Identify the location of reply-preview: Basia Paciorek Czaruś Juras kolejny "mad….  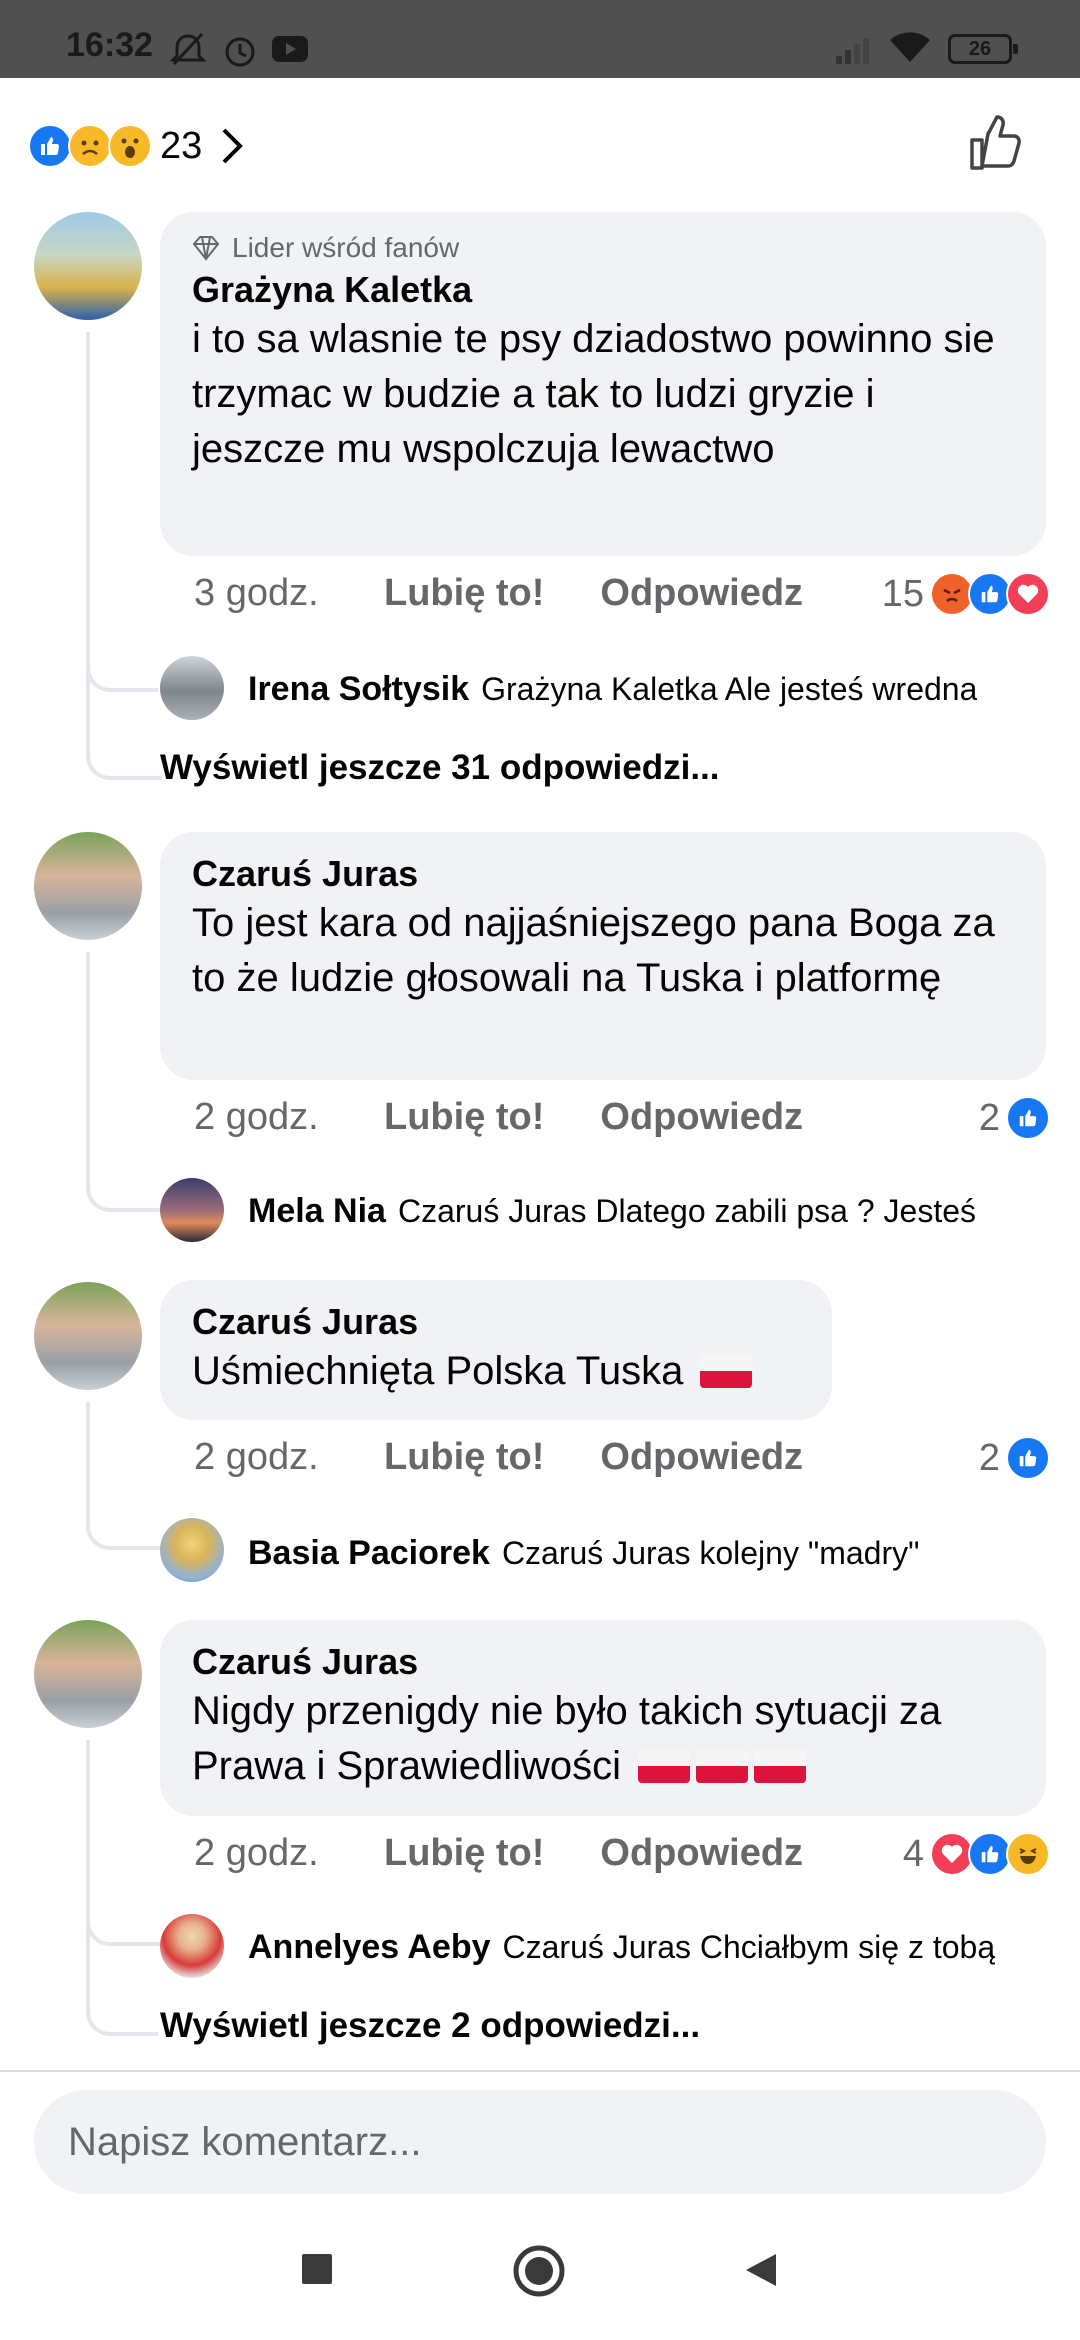
(644, 1553).